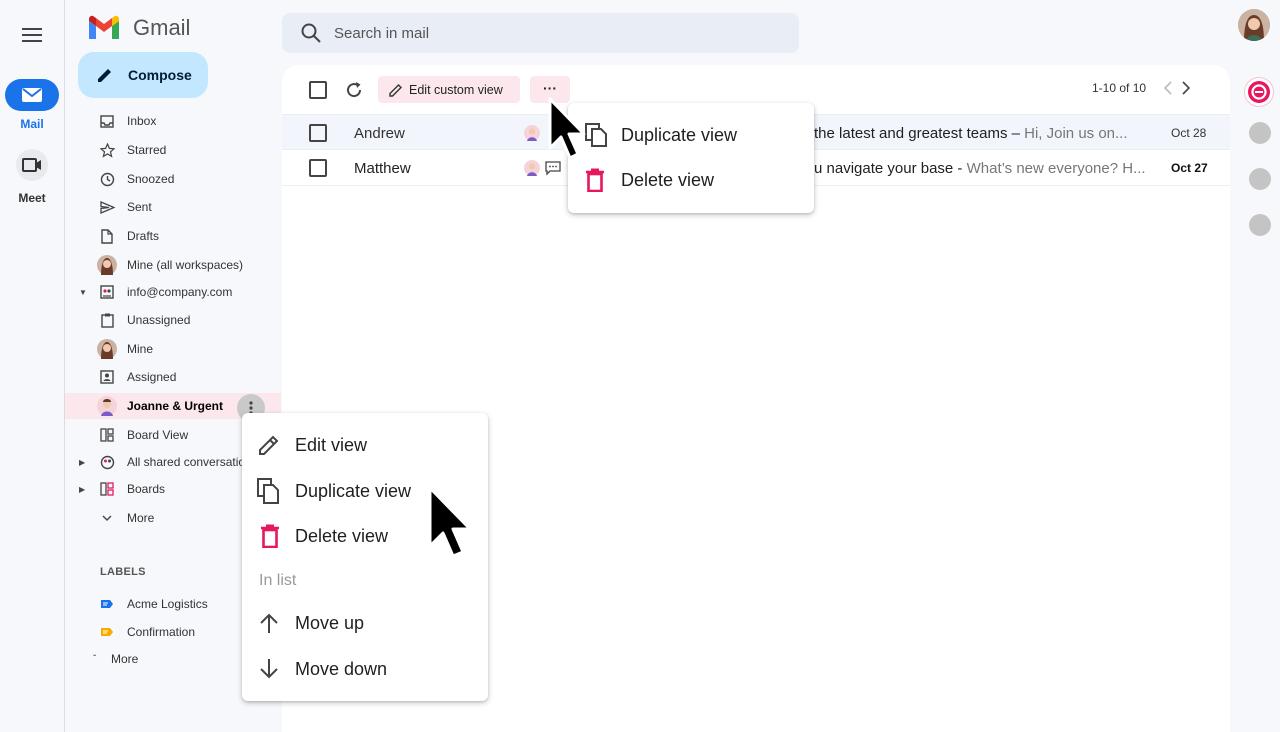  What do you see at coordinates (107, 518) in the screenshot?
I see `chevron-down-icon` at bounding box center [107, 518].